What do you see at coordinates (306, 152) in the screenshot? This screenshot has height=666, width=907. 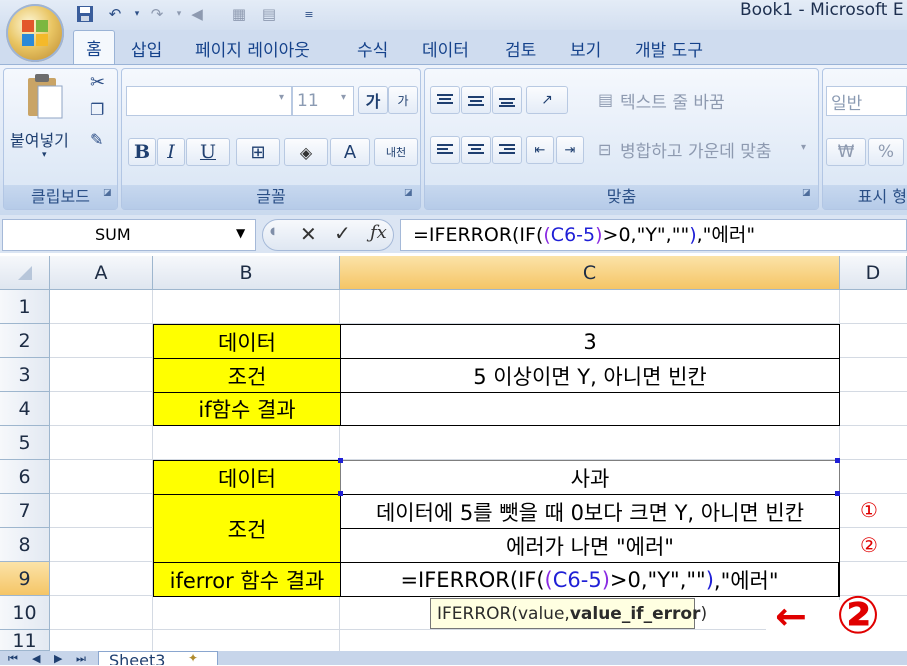 I see `fill-color-icon: ◈` at bounding box center [306, 152].